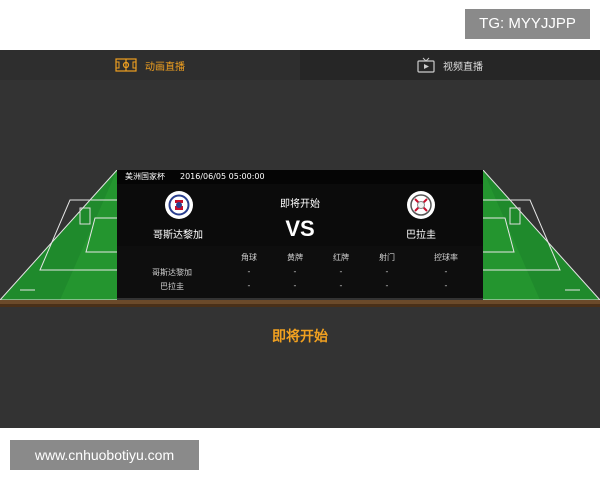 This screenshot has height=480, width=600. What do you see at coordinates (172, 272) in the screenshot?
I see `stat-row-team: 哥斯达黎加` at bounding box center [172, 272].